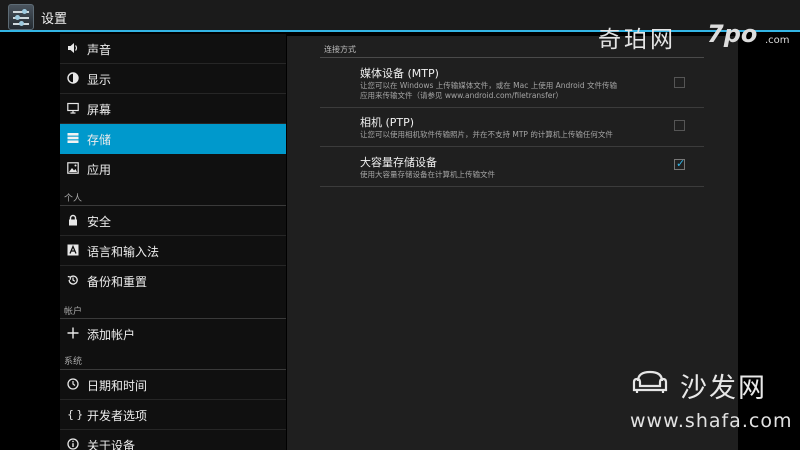 Image resolution: width=800 pixels, height=450 pixels. Describe the element at coordinates (398, 162) in the screenshot. I see `option-title: 大容量存储设备` at that location.